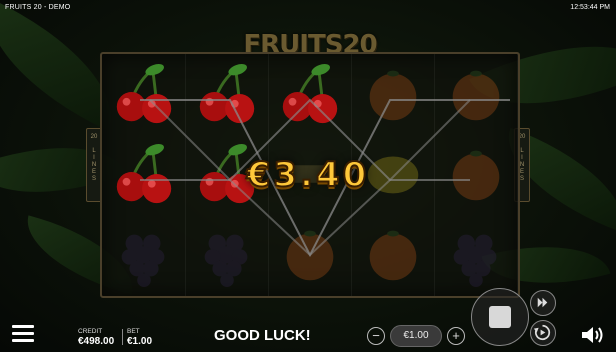 The width and height of the screenshot is (616, 352). I want to click on lines-label: LINES, so click(94, 165).